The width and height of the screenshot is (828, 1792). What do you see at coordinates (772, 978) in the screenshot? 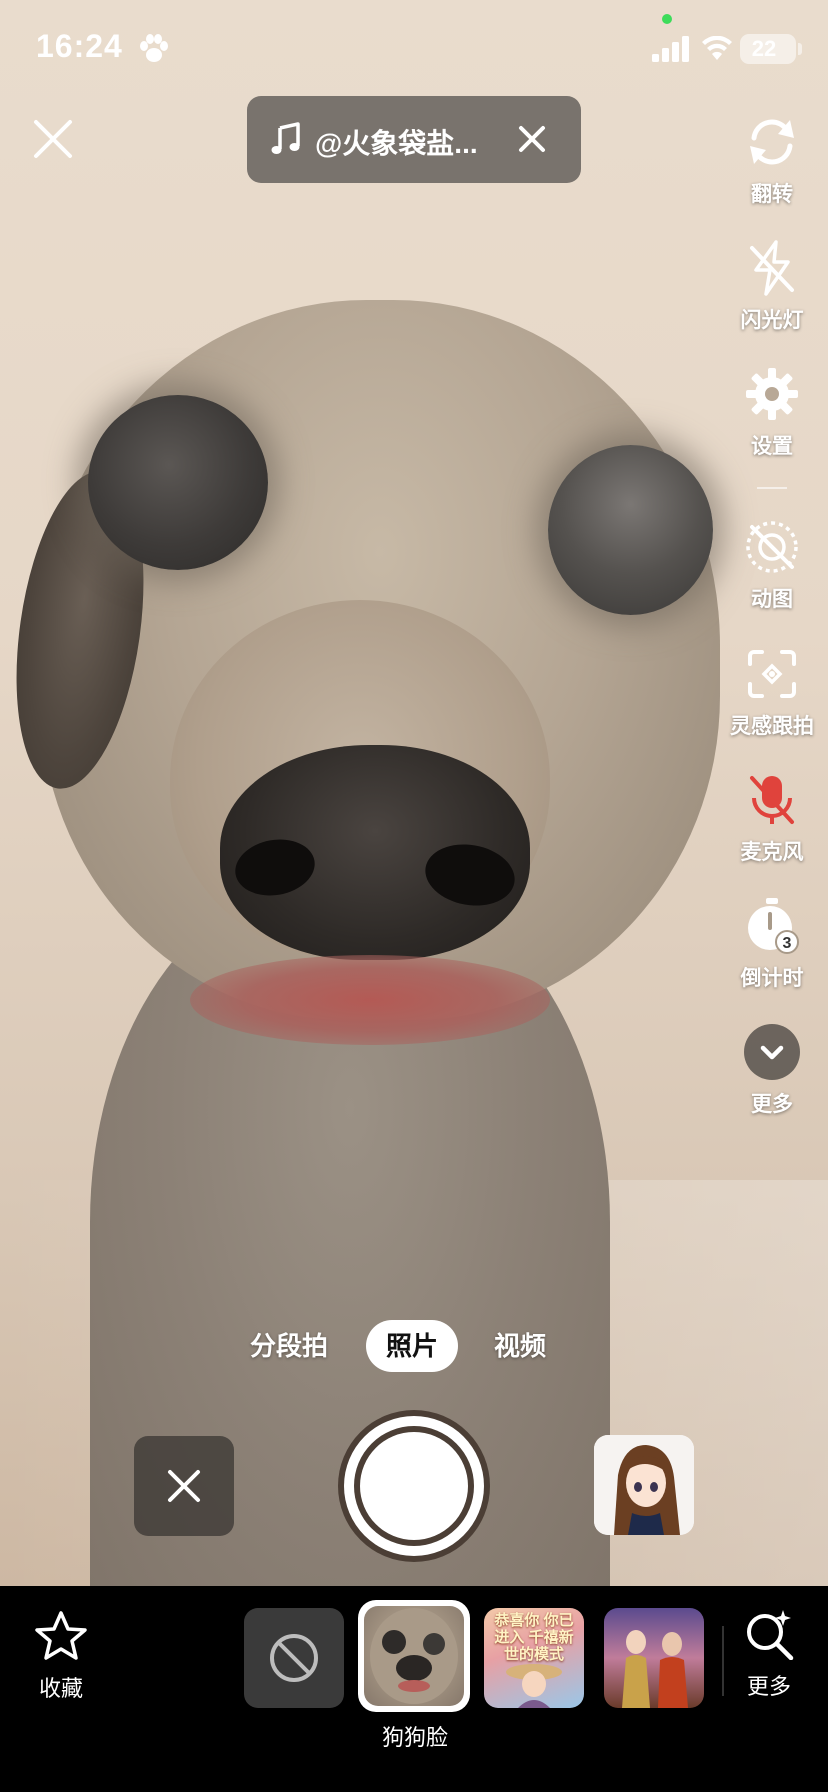
I see `countdown-label: 倒计时` at bounding box center [772, 978].